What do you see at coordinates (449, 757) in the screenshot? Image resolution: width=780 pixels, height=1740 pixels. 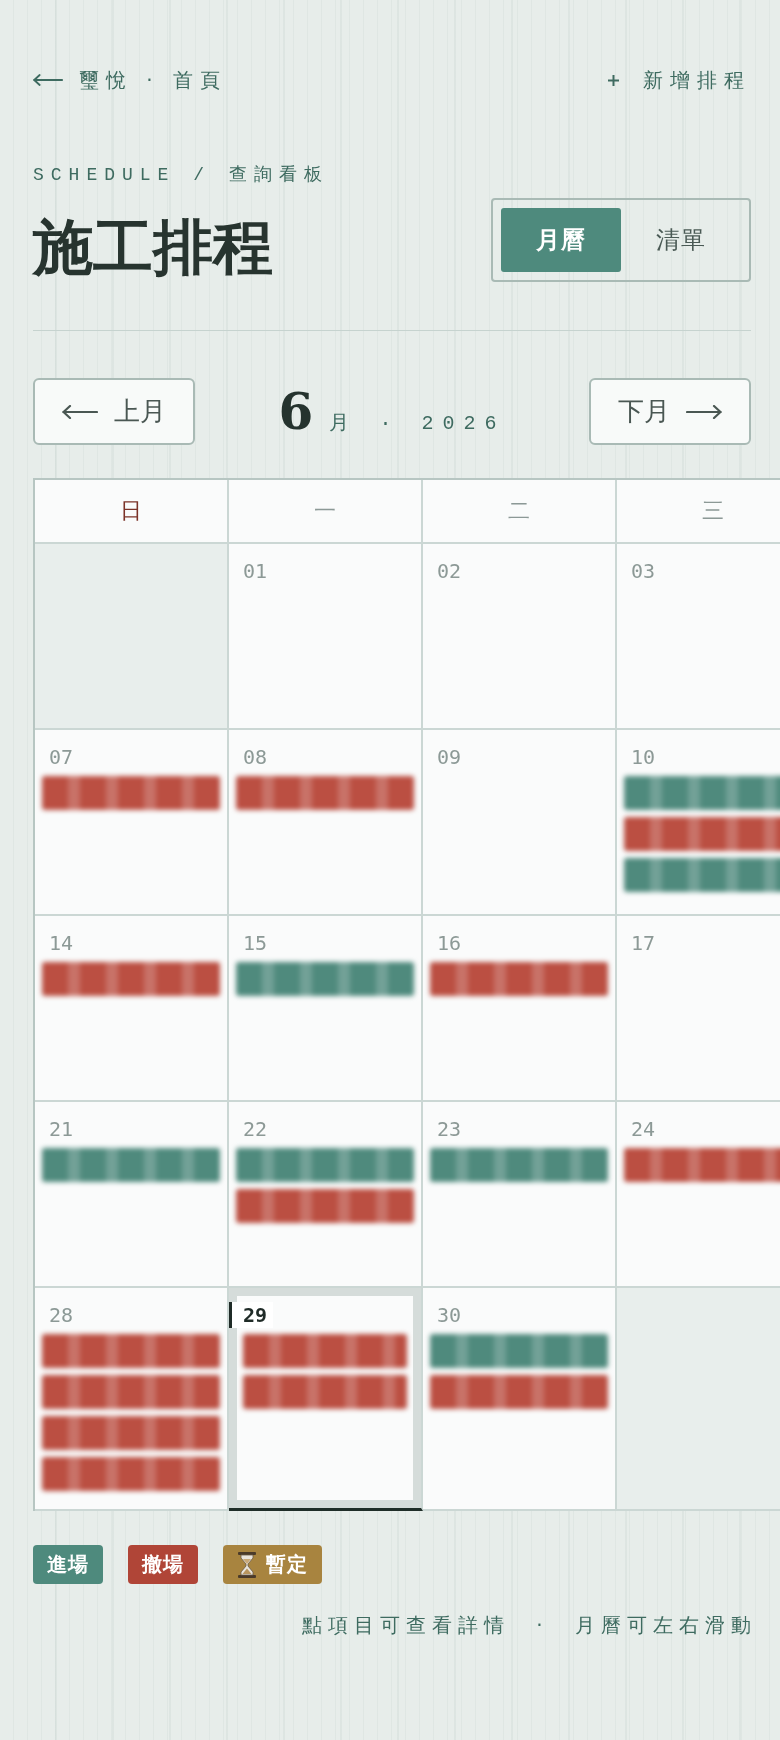 I see `day-number: 09` at bounding box center [449, 757].